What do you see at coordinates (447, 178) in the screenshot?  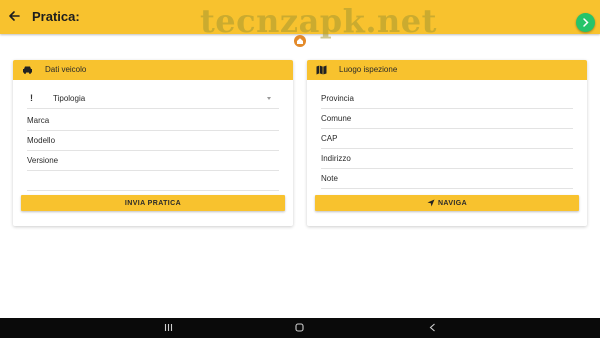 I see `note-field: Note` at bounding box center [447, 178].